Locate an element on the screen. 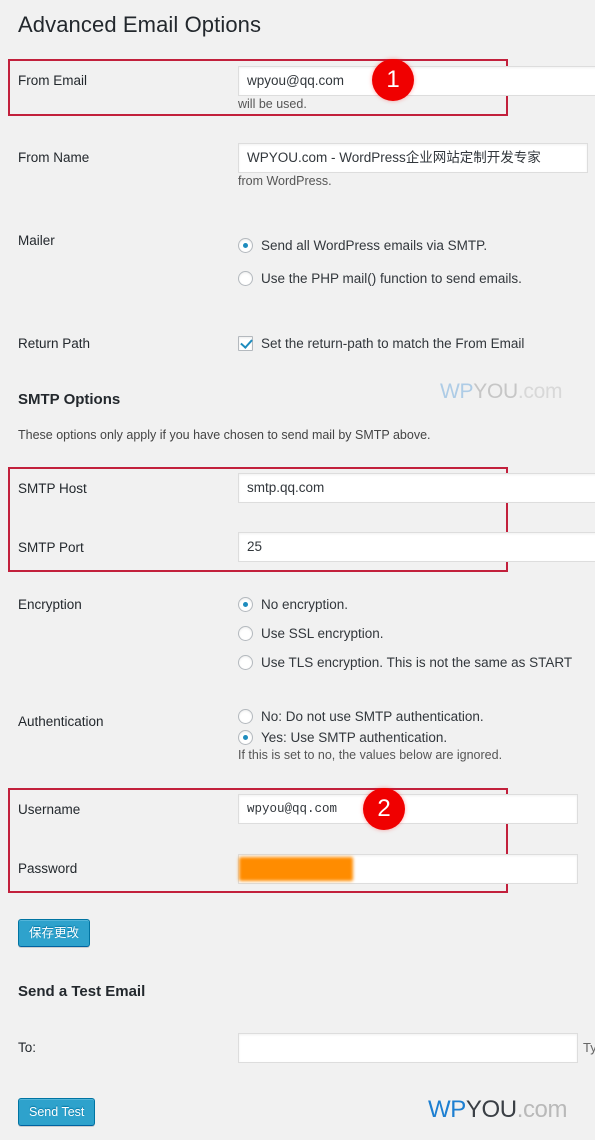  authentication-label: Authentication is located at coordinates (61, 721).